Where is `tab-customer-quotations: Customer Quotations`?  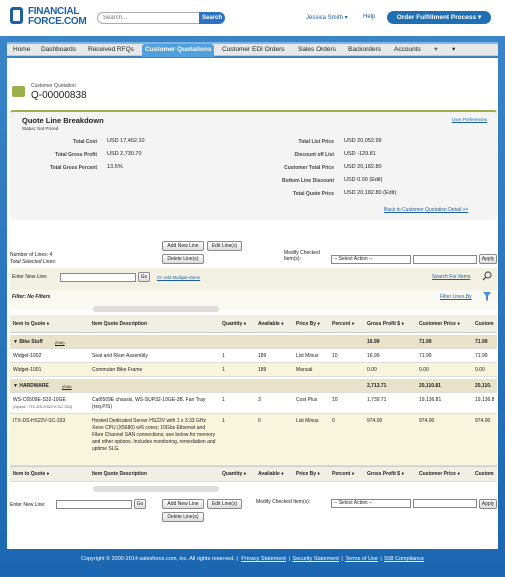
tab-customer-quotations: Customer Quotations is located at coordinates (178, 50).